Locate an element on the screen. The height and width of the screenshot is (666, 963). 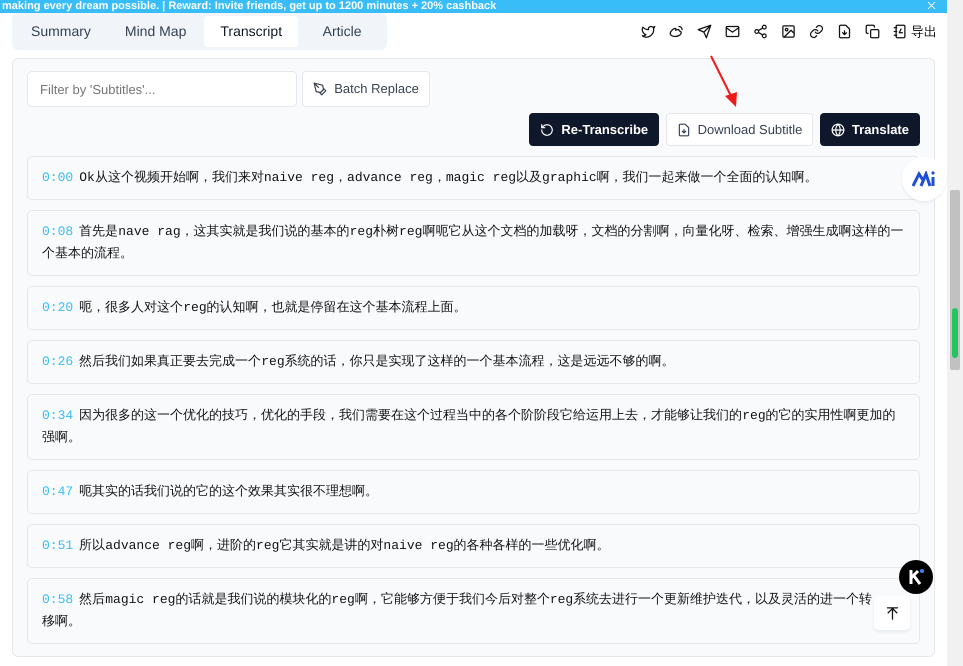
segment-text: 0:08 首先是nave rag，这其实就是我们说的基本的reg朴树reg啊呃它从这个文档的加载呀，文档的分割啊，向量化呀、检索、增强生成啊这样的一个基本的流程。 is located at coordinates (473, 243).